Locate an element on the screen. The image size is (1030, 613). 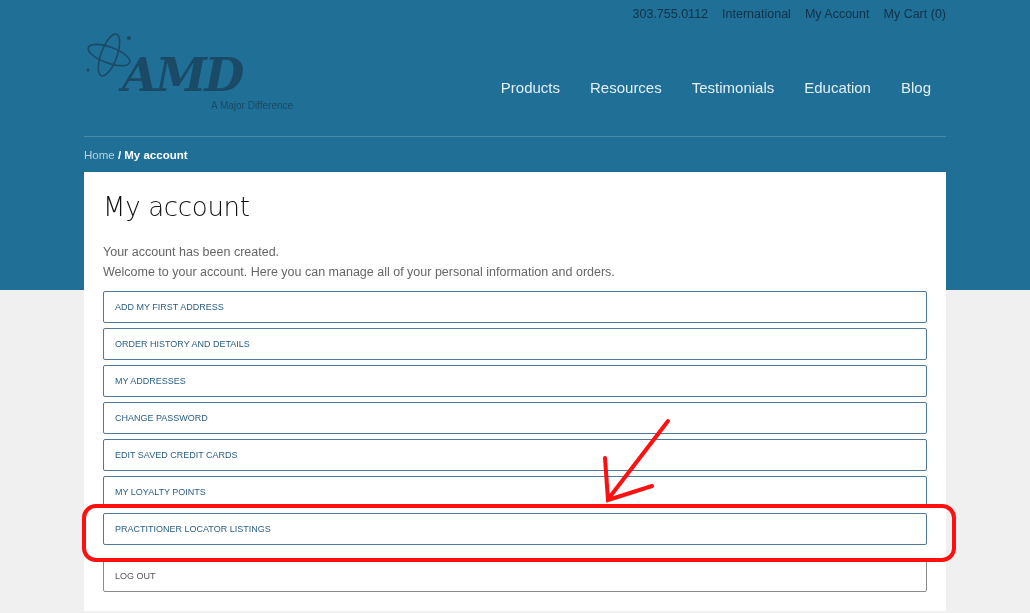
nav-link: Education is located at coordinates (837, 87).